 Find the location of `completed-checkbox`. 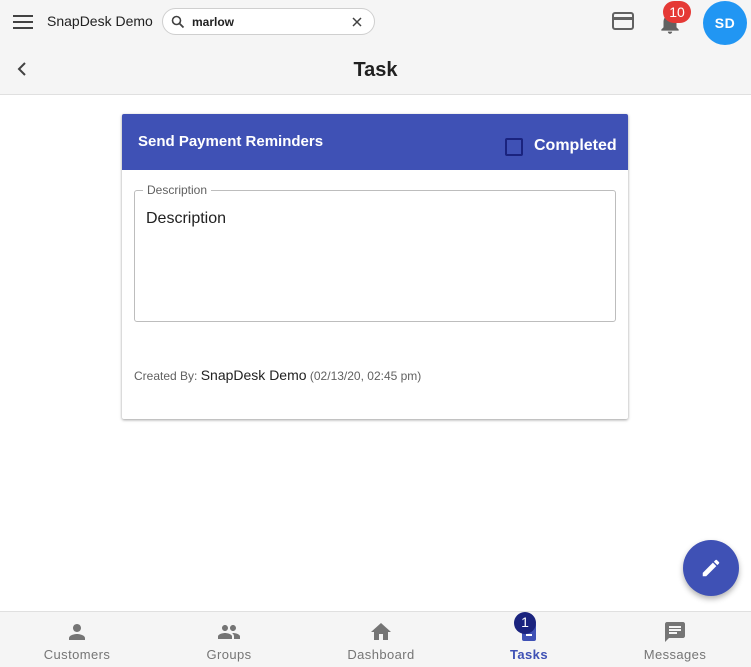

completed-checkbox is located at coordinates (514, 147).